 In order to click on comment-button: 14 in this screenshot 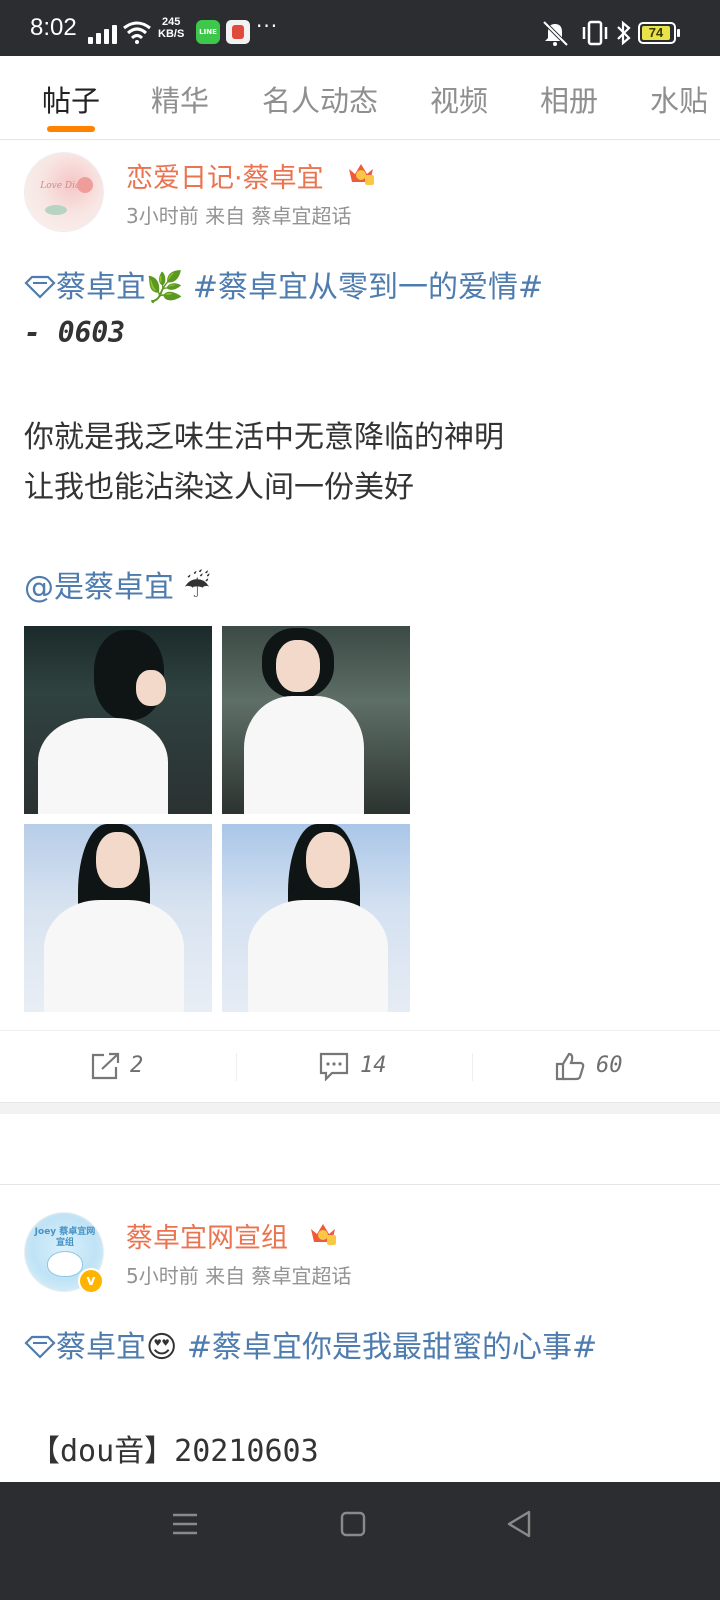, I will do `click(358, 1067)`.